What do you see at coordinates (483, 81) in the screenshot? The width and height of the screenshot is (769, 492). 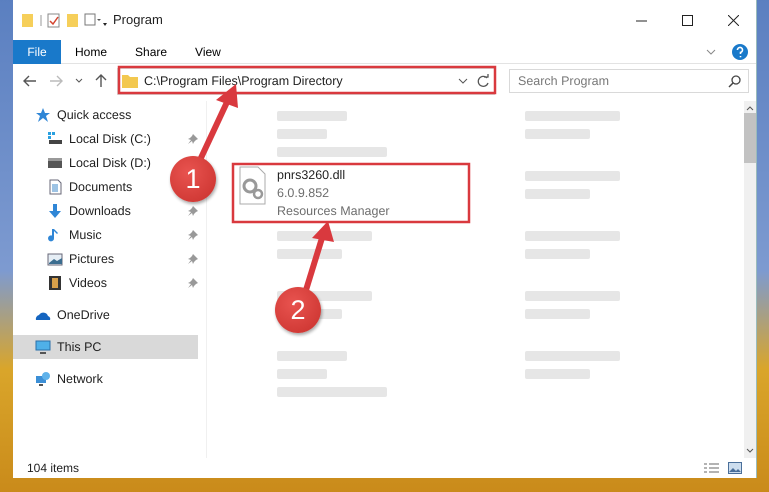 I see `refresh-icon` at bounding box center [483, 81].